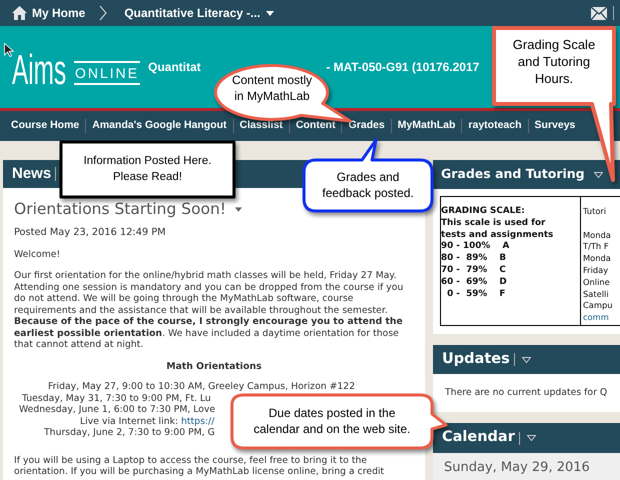 Image resolution: width=620 pixels, height=480 pixels. I want to click on grading-scale-line: 60 - 69% D, so click(474, 282).